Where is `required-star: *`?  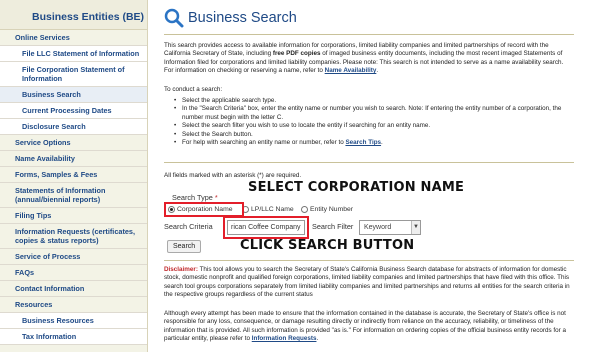
required-star: * is located at coordinates (216, 197).